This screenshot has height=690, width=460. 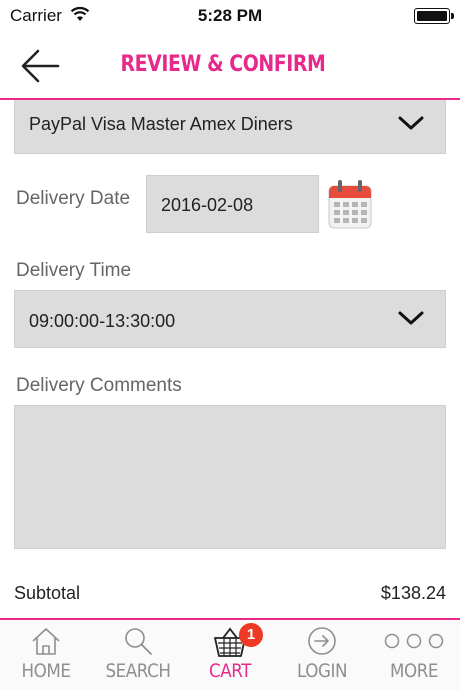 What do you see at coordinates (161, 124) in the screenshot?
I see `payment-method-value: PayPal Visa Master Amex Diners` at bounding box center [161, 124].